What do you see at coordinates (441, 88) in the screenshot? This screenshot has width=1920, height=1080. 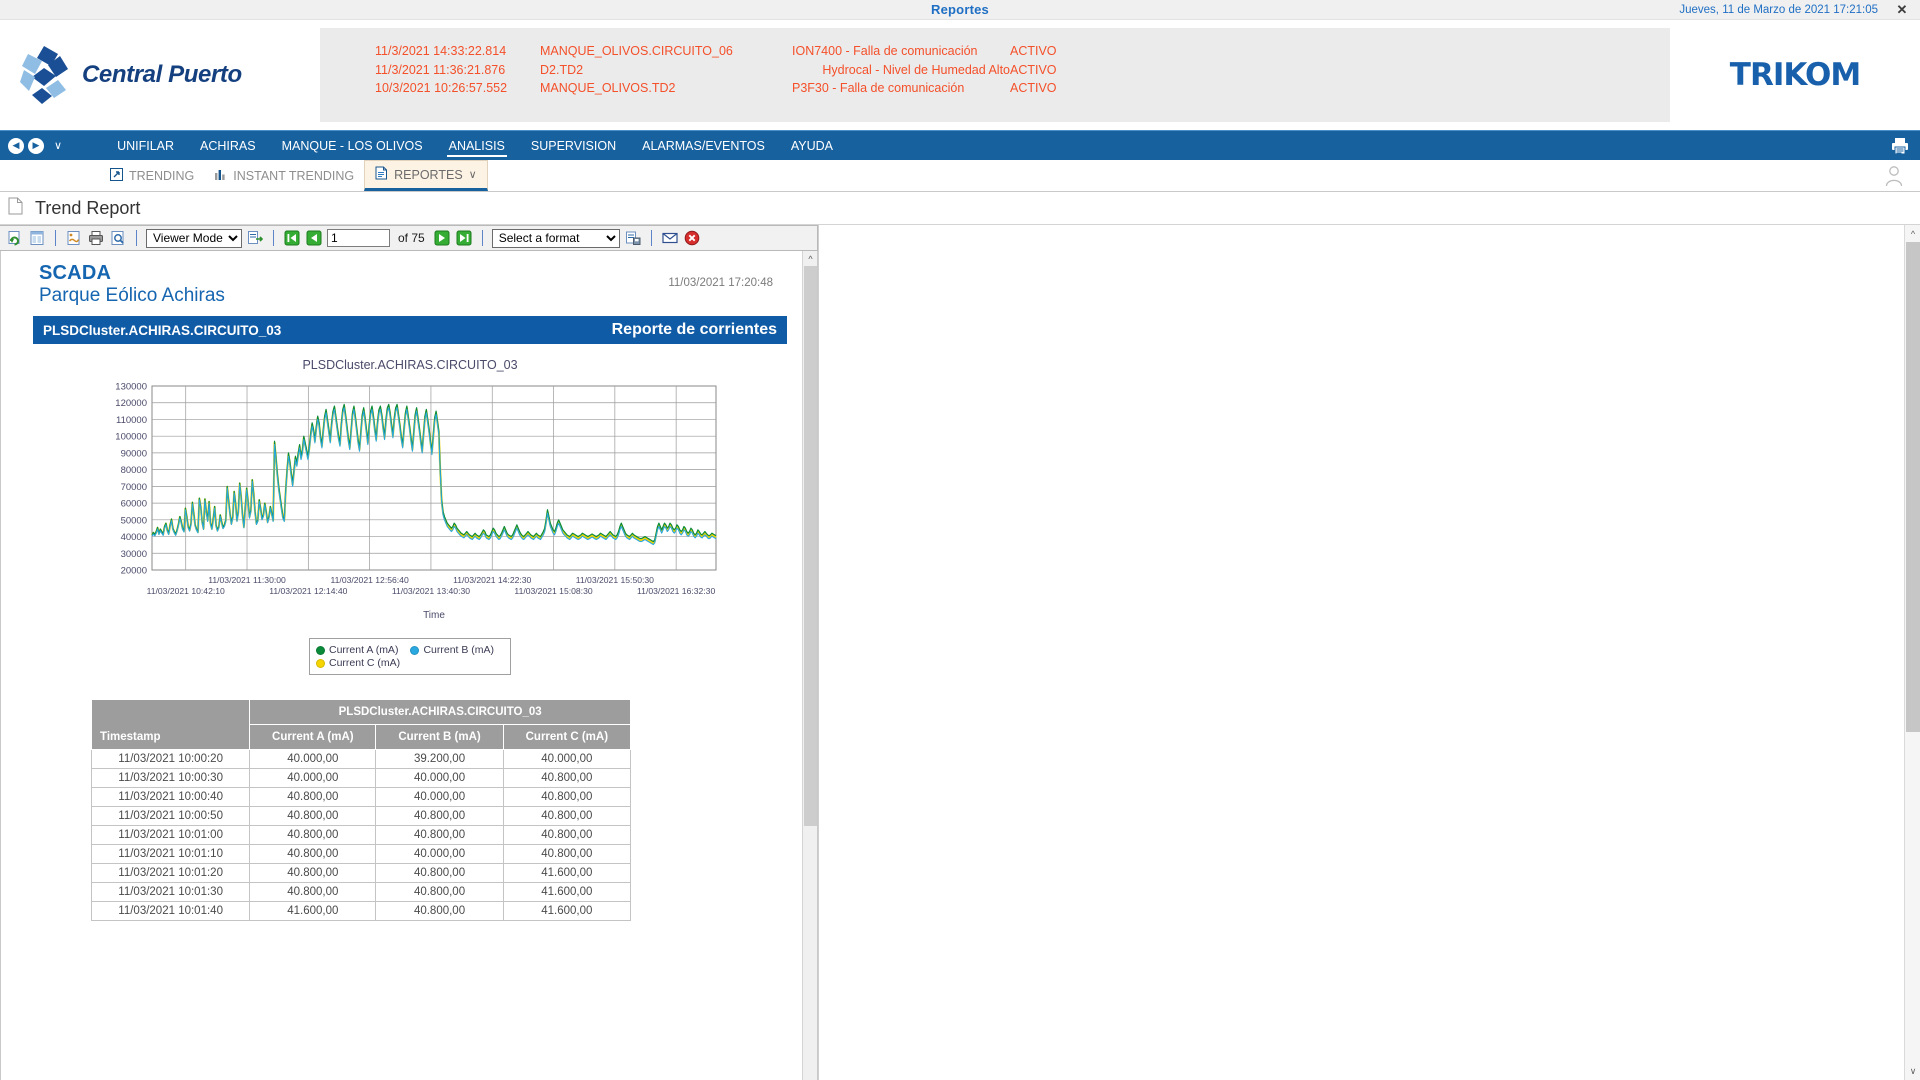 I see `alarm-timestamp: 10/3/2021 10:26:57.552` at bounding box center [441, 88].